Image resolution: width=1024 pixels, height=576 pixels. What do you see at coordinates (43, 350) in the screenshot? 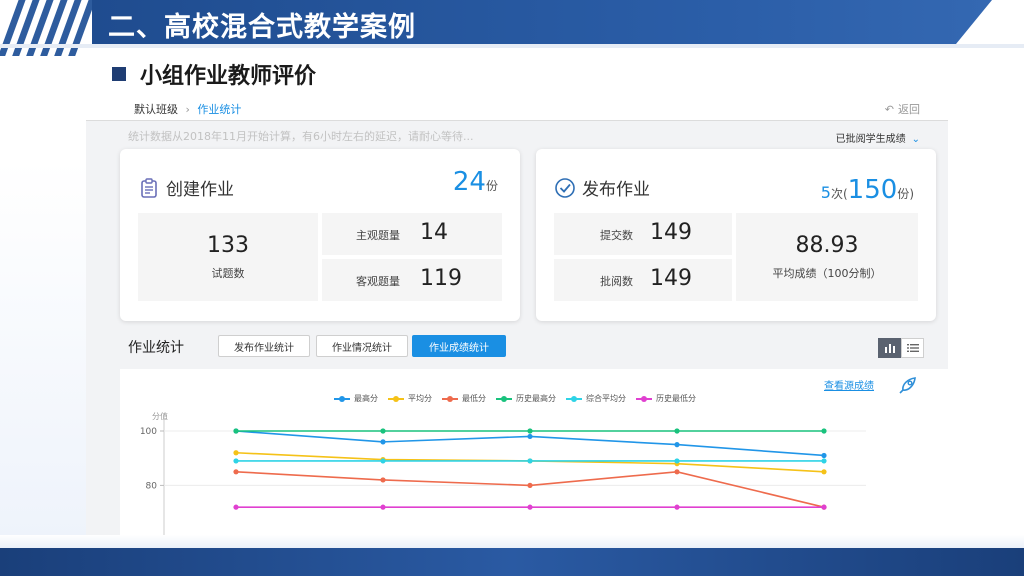
I see `side-gradient` at bounding box center [43, 350].